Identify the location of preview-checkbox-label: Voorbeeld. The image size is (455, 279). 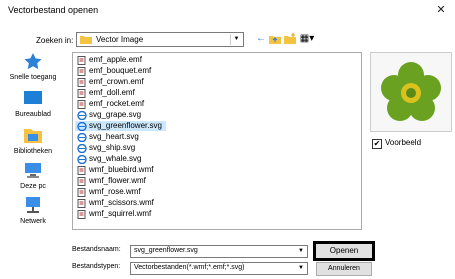
(403, 142).